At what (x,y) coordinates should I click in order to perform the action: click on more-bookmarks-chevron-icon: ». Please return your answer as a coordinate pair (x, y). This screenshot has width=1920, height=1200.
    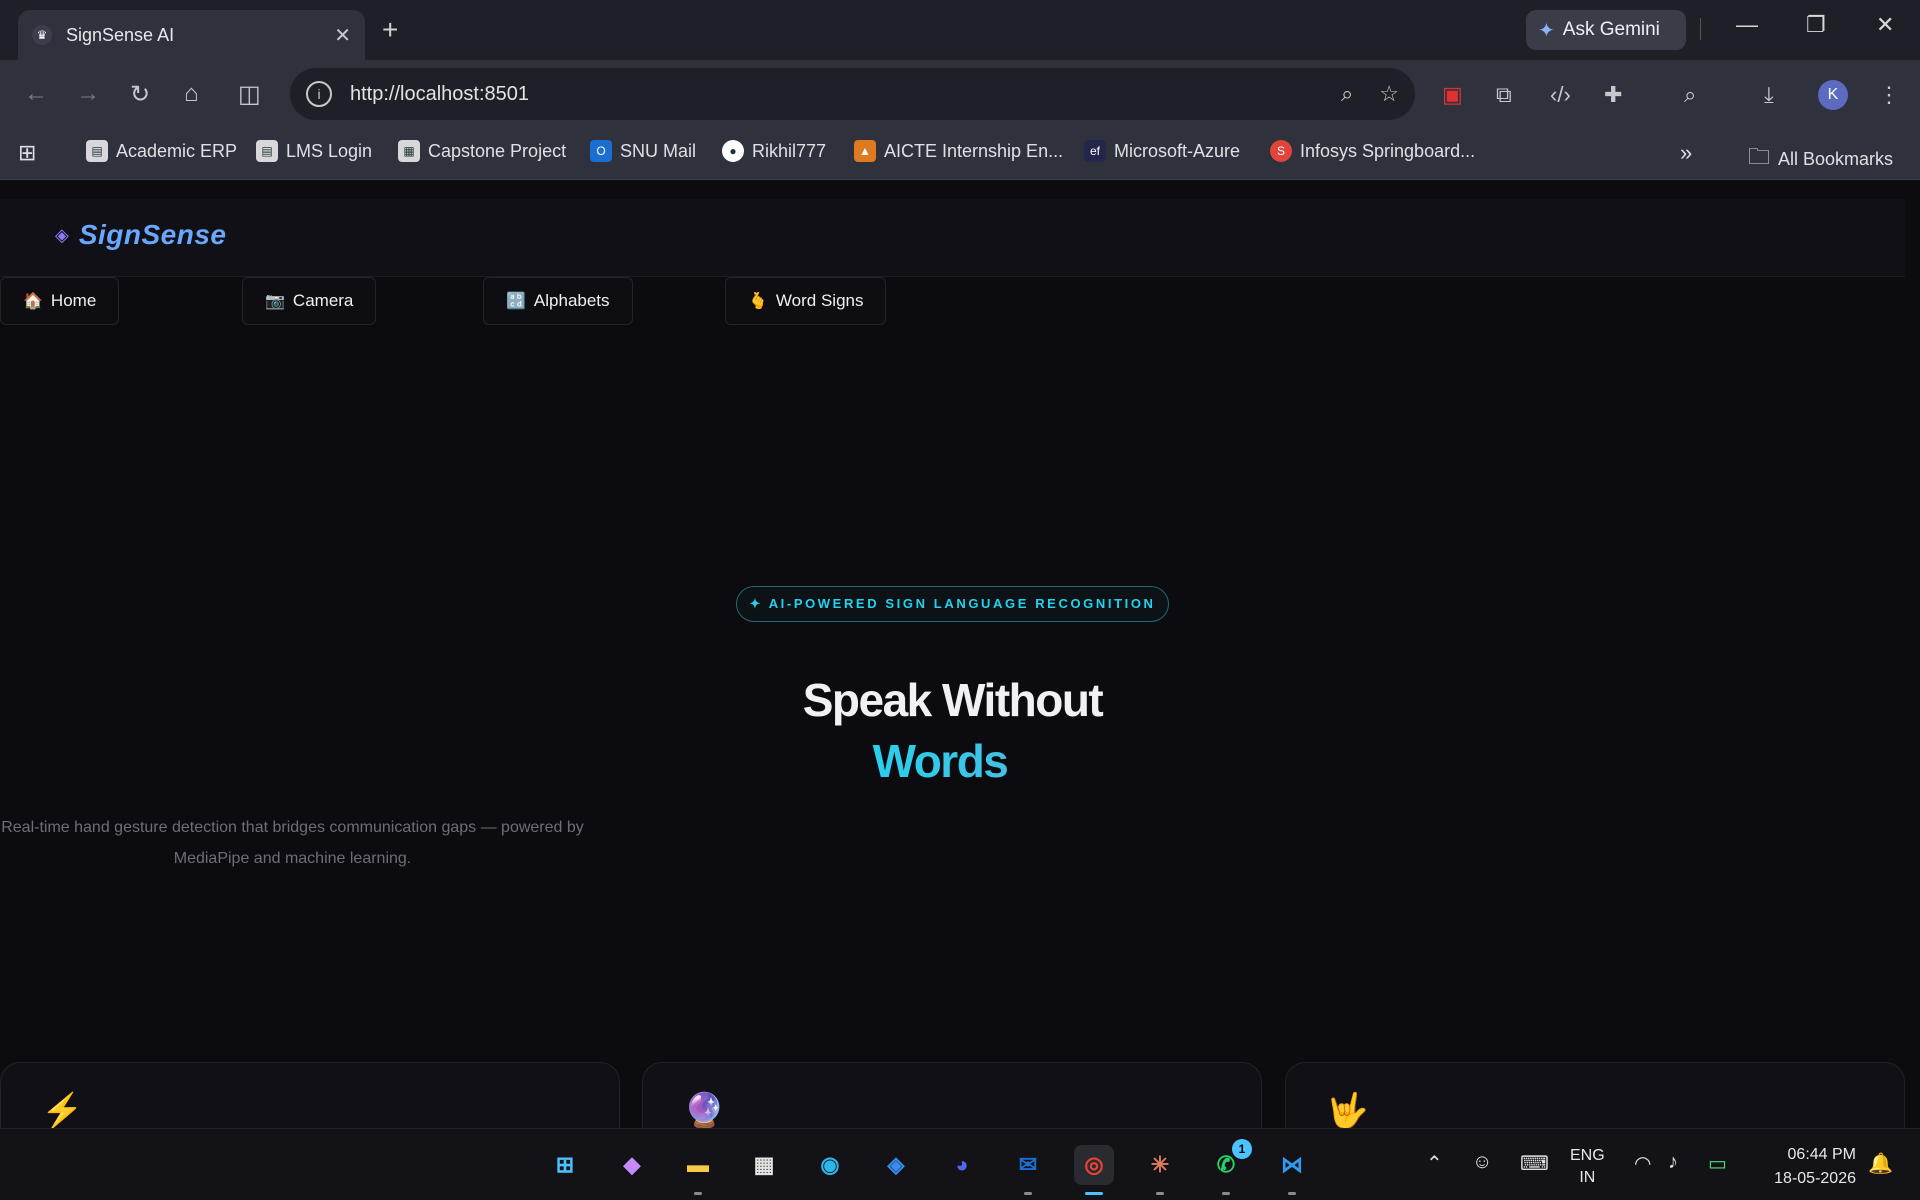
    Looking at the image, I should click on (1686, 153).